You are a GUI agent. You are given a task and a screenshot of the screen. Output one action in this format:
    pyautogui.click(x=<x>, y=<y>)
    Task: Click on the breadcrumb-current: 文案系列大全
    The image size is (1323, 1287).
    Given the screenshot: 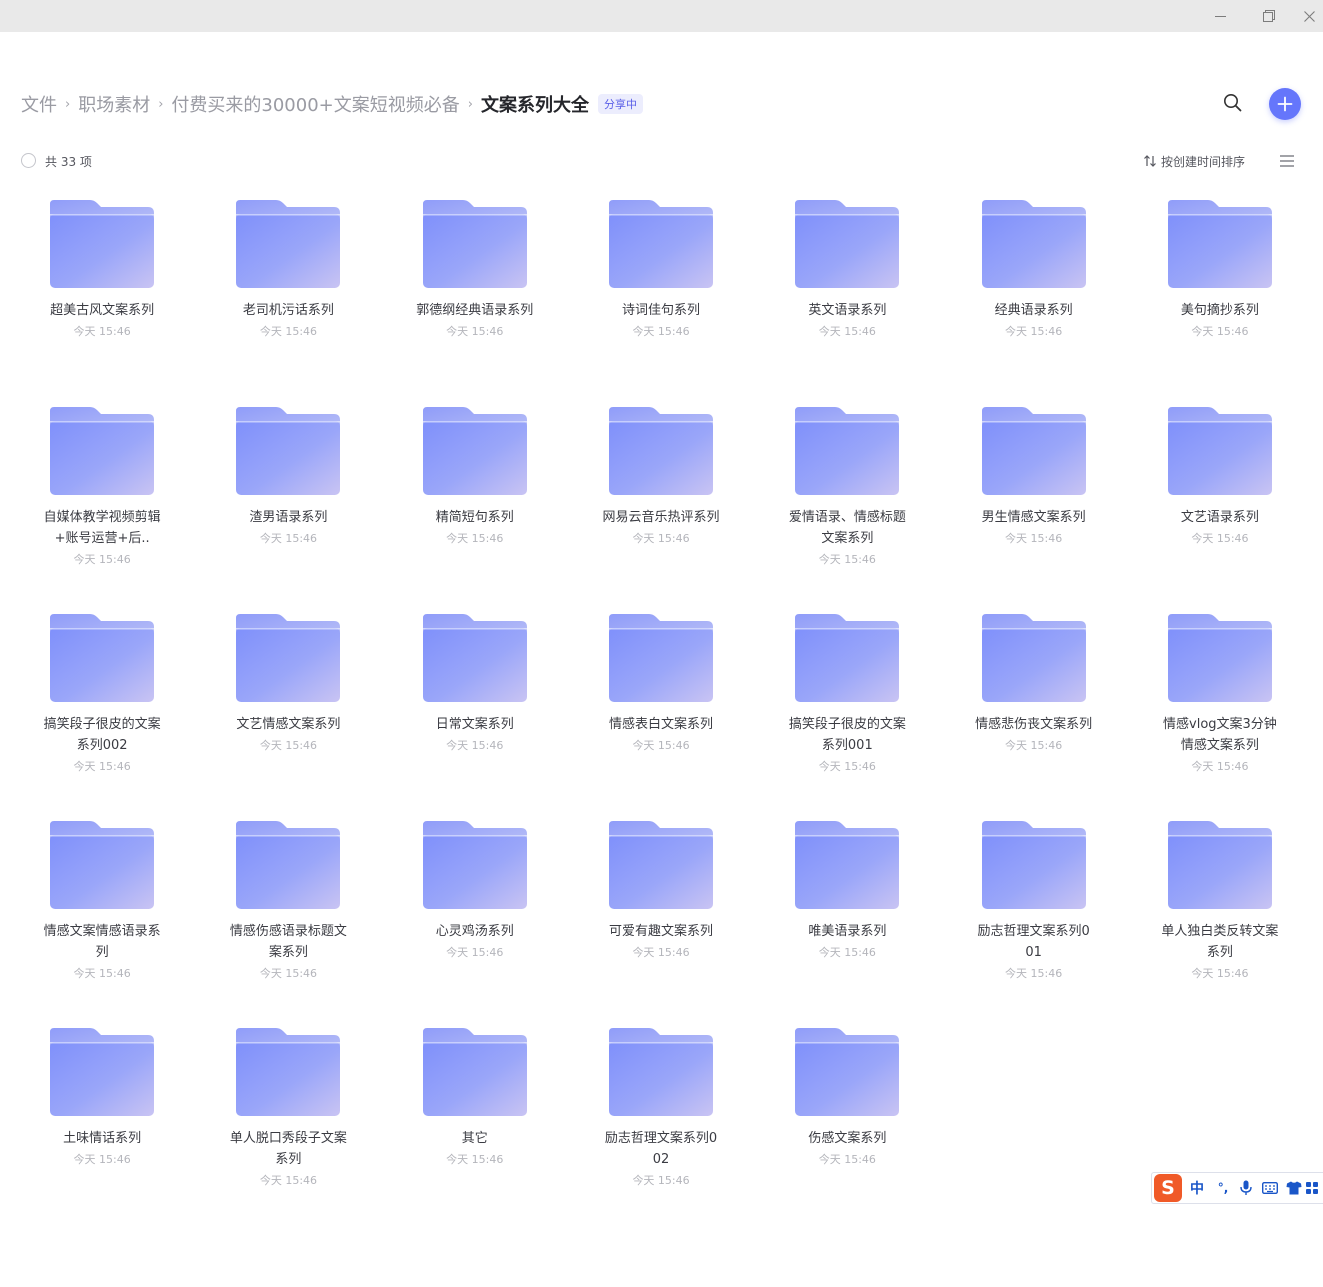 What is the action you would take?
    pyautogui.click(x=534, y=105)
    